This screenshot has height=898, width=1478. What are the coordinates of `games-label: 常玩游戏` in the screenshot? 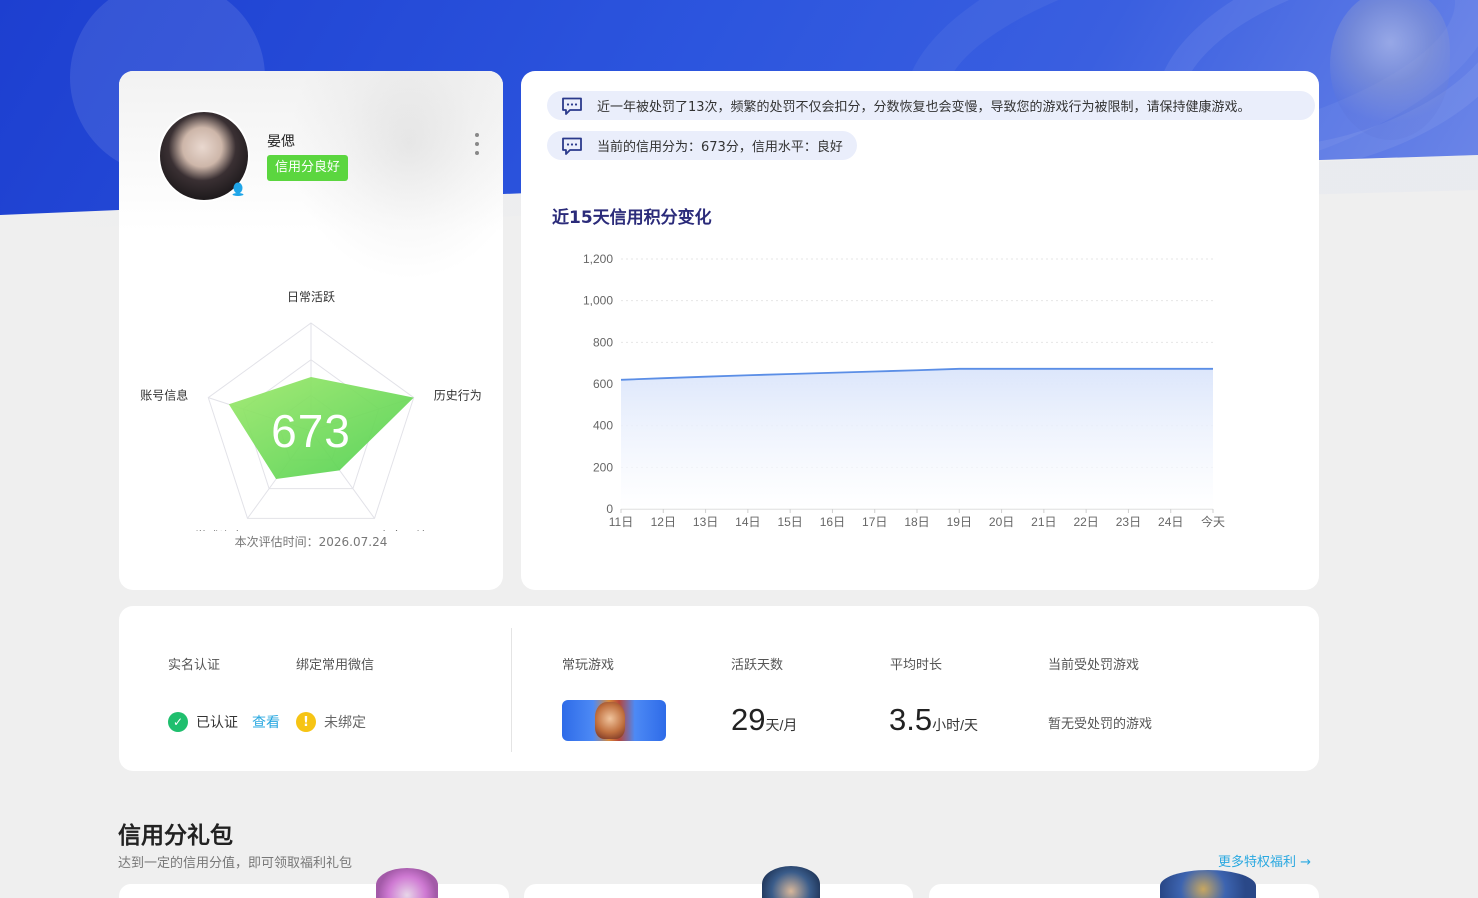 It's located at (588, 665).